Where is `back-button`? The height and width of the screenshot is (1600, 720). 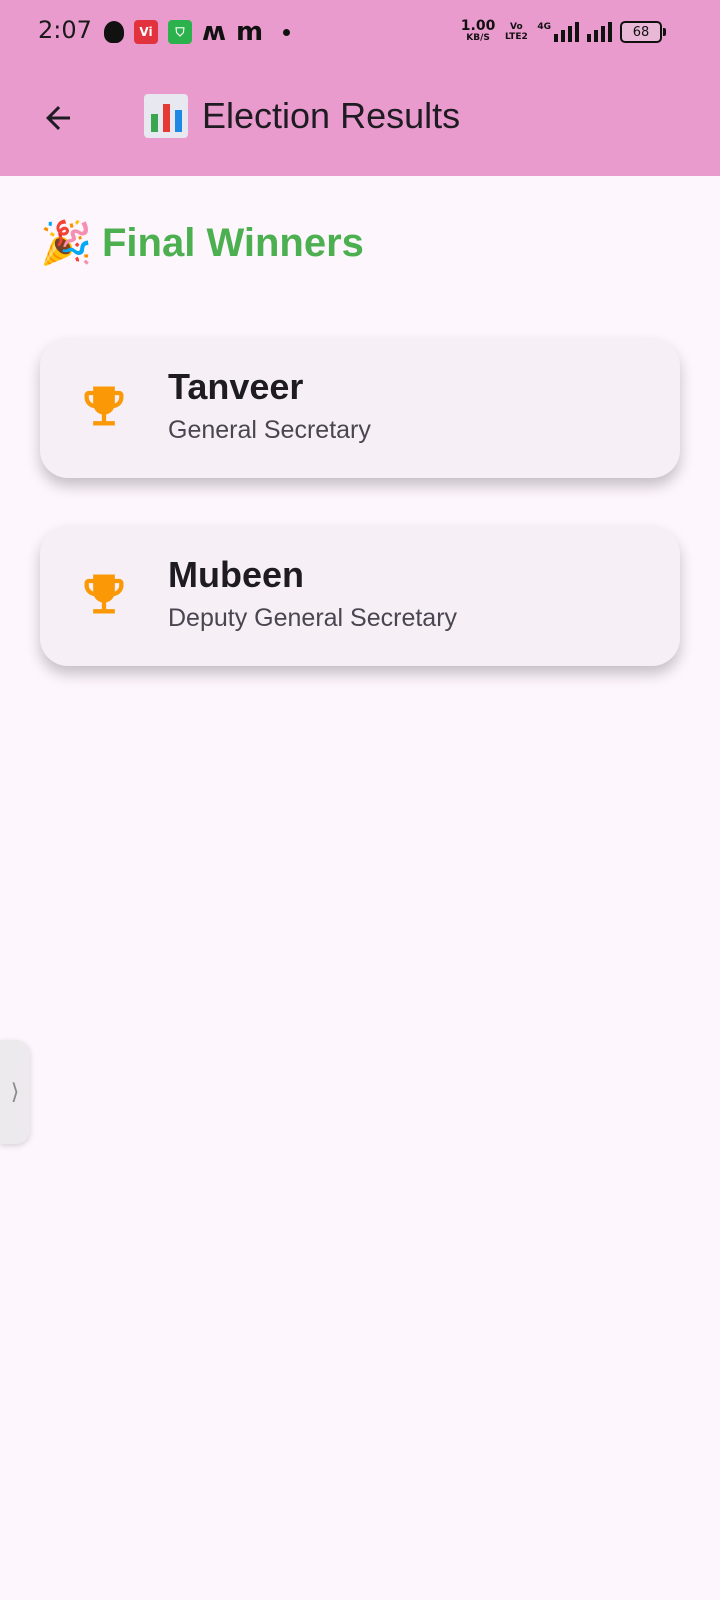 back-button is located at coordinates (58, 118).